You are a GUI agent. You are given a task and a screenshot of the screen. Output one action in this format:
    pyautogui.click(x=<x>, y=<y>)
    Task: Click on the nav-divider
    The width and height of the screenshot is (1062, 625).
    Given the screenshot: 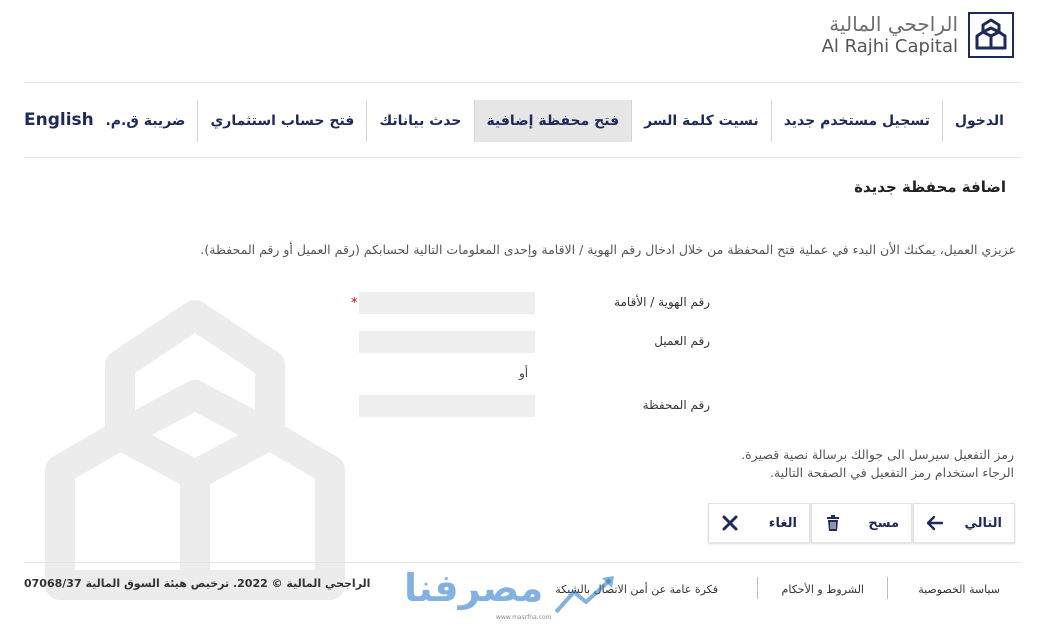 What is the action you would take?
    pyautogui.click(x=522, y=157)
    